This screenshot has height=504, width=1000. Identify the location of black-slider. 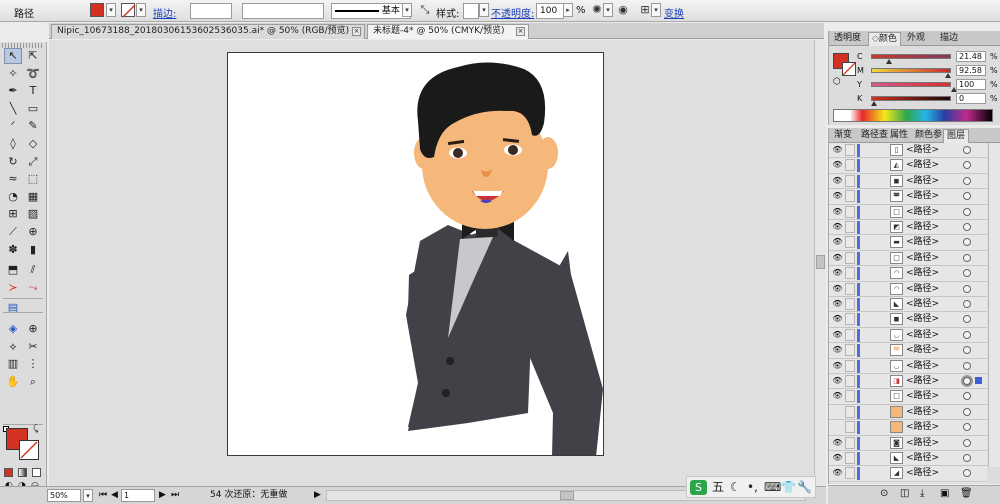
(911, 98).